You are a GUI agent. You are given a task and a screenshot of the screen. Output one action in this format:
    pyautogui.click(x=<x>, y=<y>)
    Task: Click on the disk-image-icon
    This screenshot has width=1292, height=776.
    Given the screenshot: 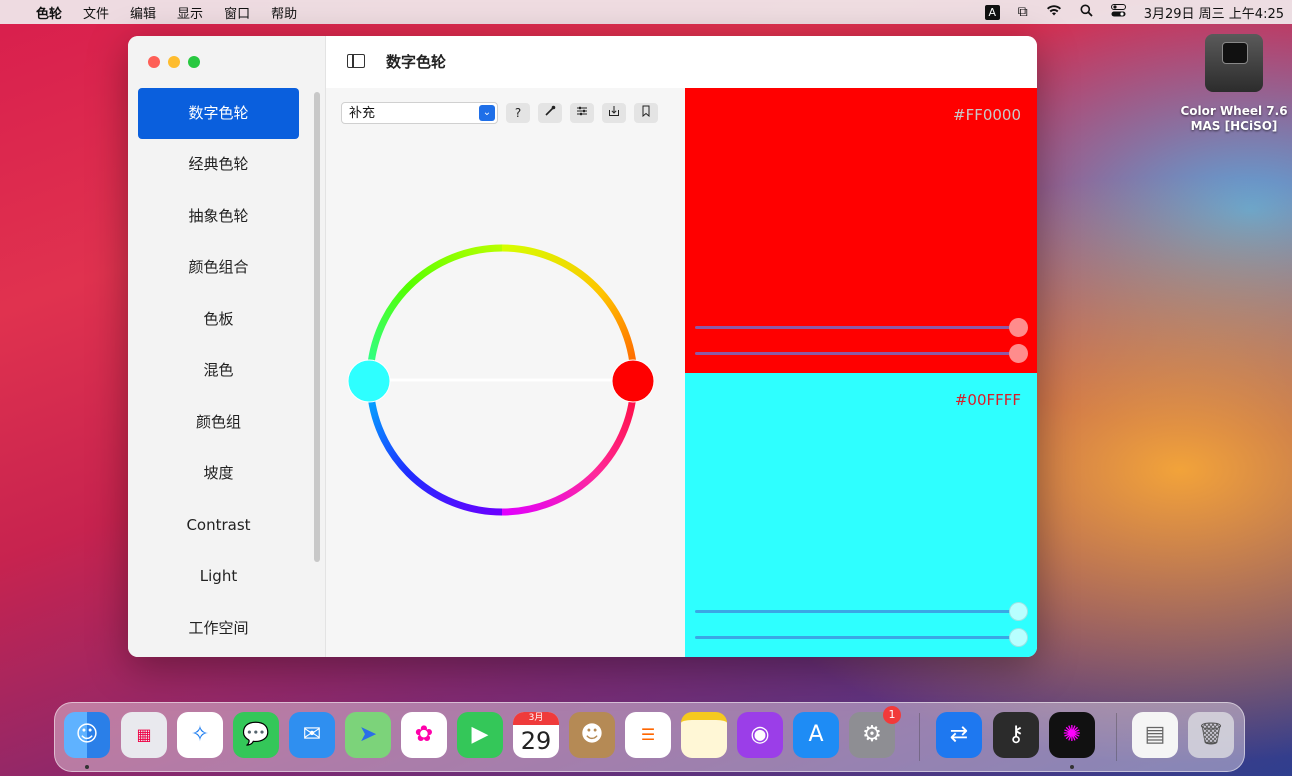 What is the action you would take?
    pyautogui.click(x=1234, y=63)
    